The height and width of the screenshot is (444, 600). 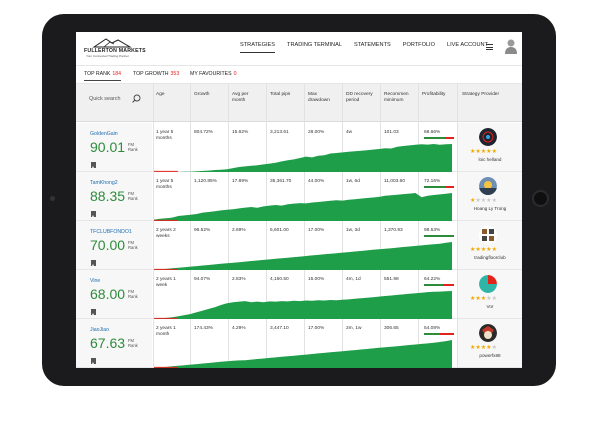 What do you see at coordinates (102, 76) in the screenshot?
I see `tab-top-rank: TOP RANK 184` at bounding box center [102, 76].